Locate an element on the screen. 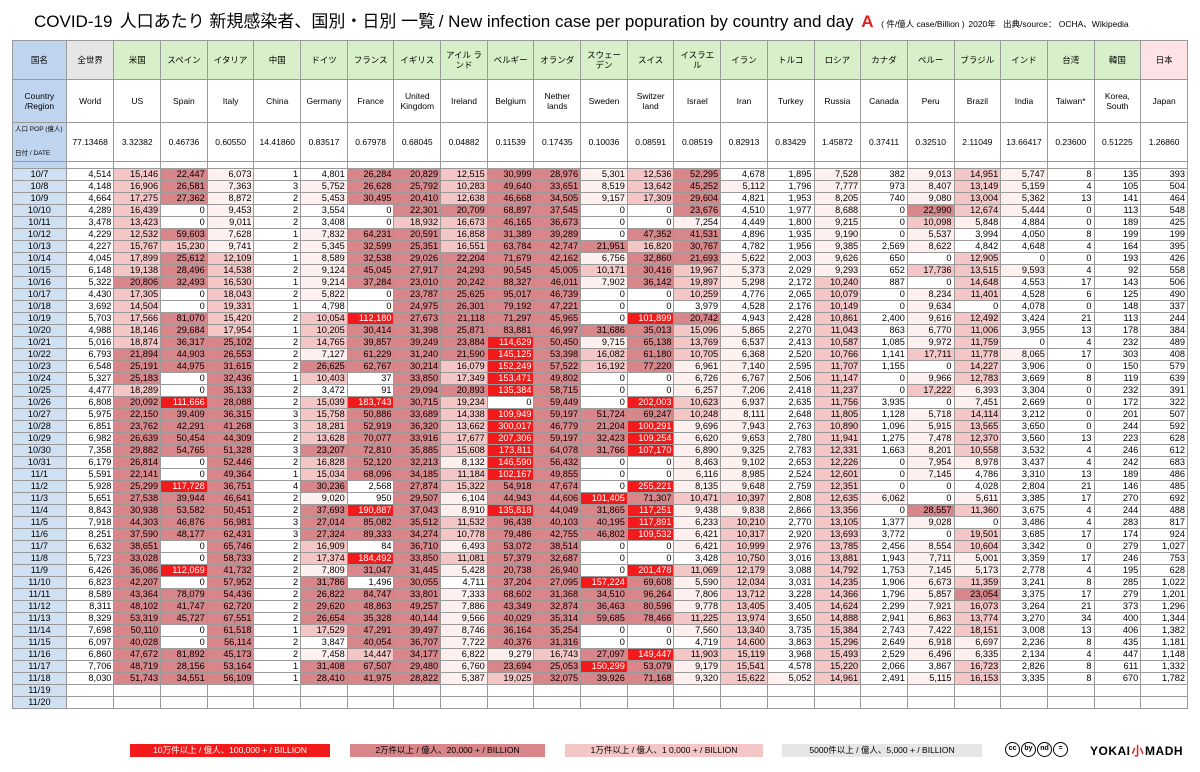 The width and height of the screenshot is (1200, 772). value-cell: 61,229 is located at coordinates (370, 354).